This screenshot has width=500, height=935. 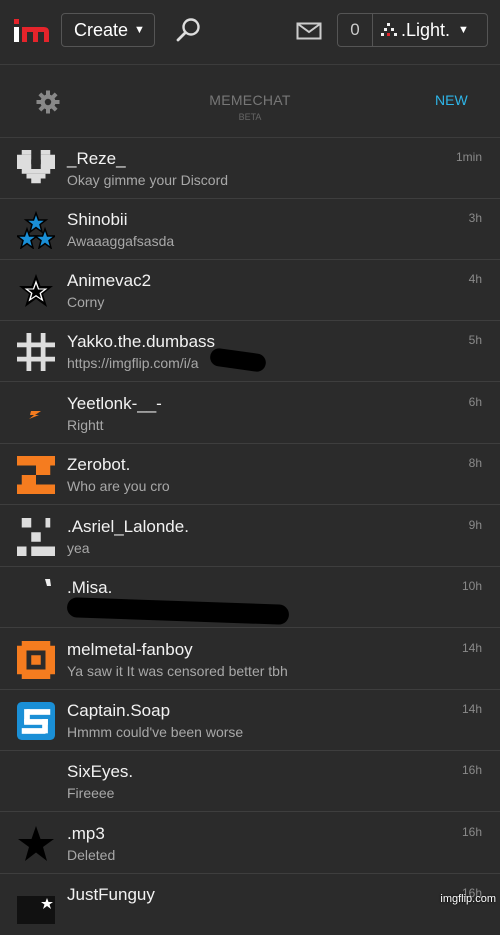 I want to click on conversation-name: Yakko.the.dumbass, so click(x=141, y=341).